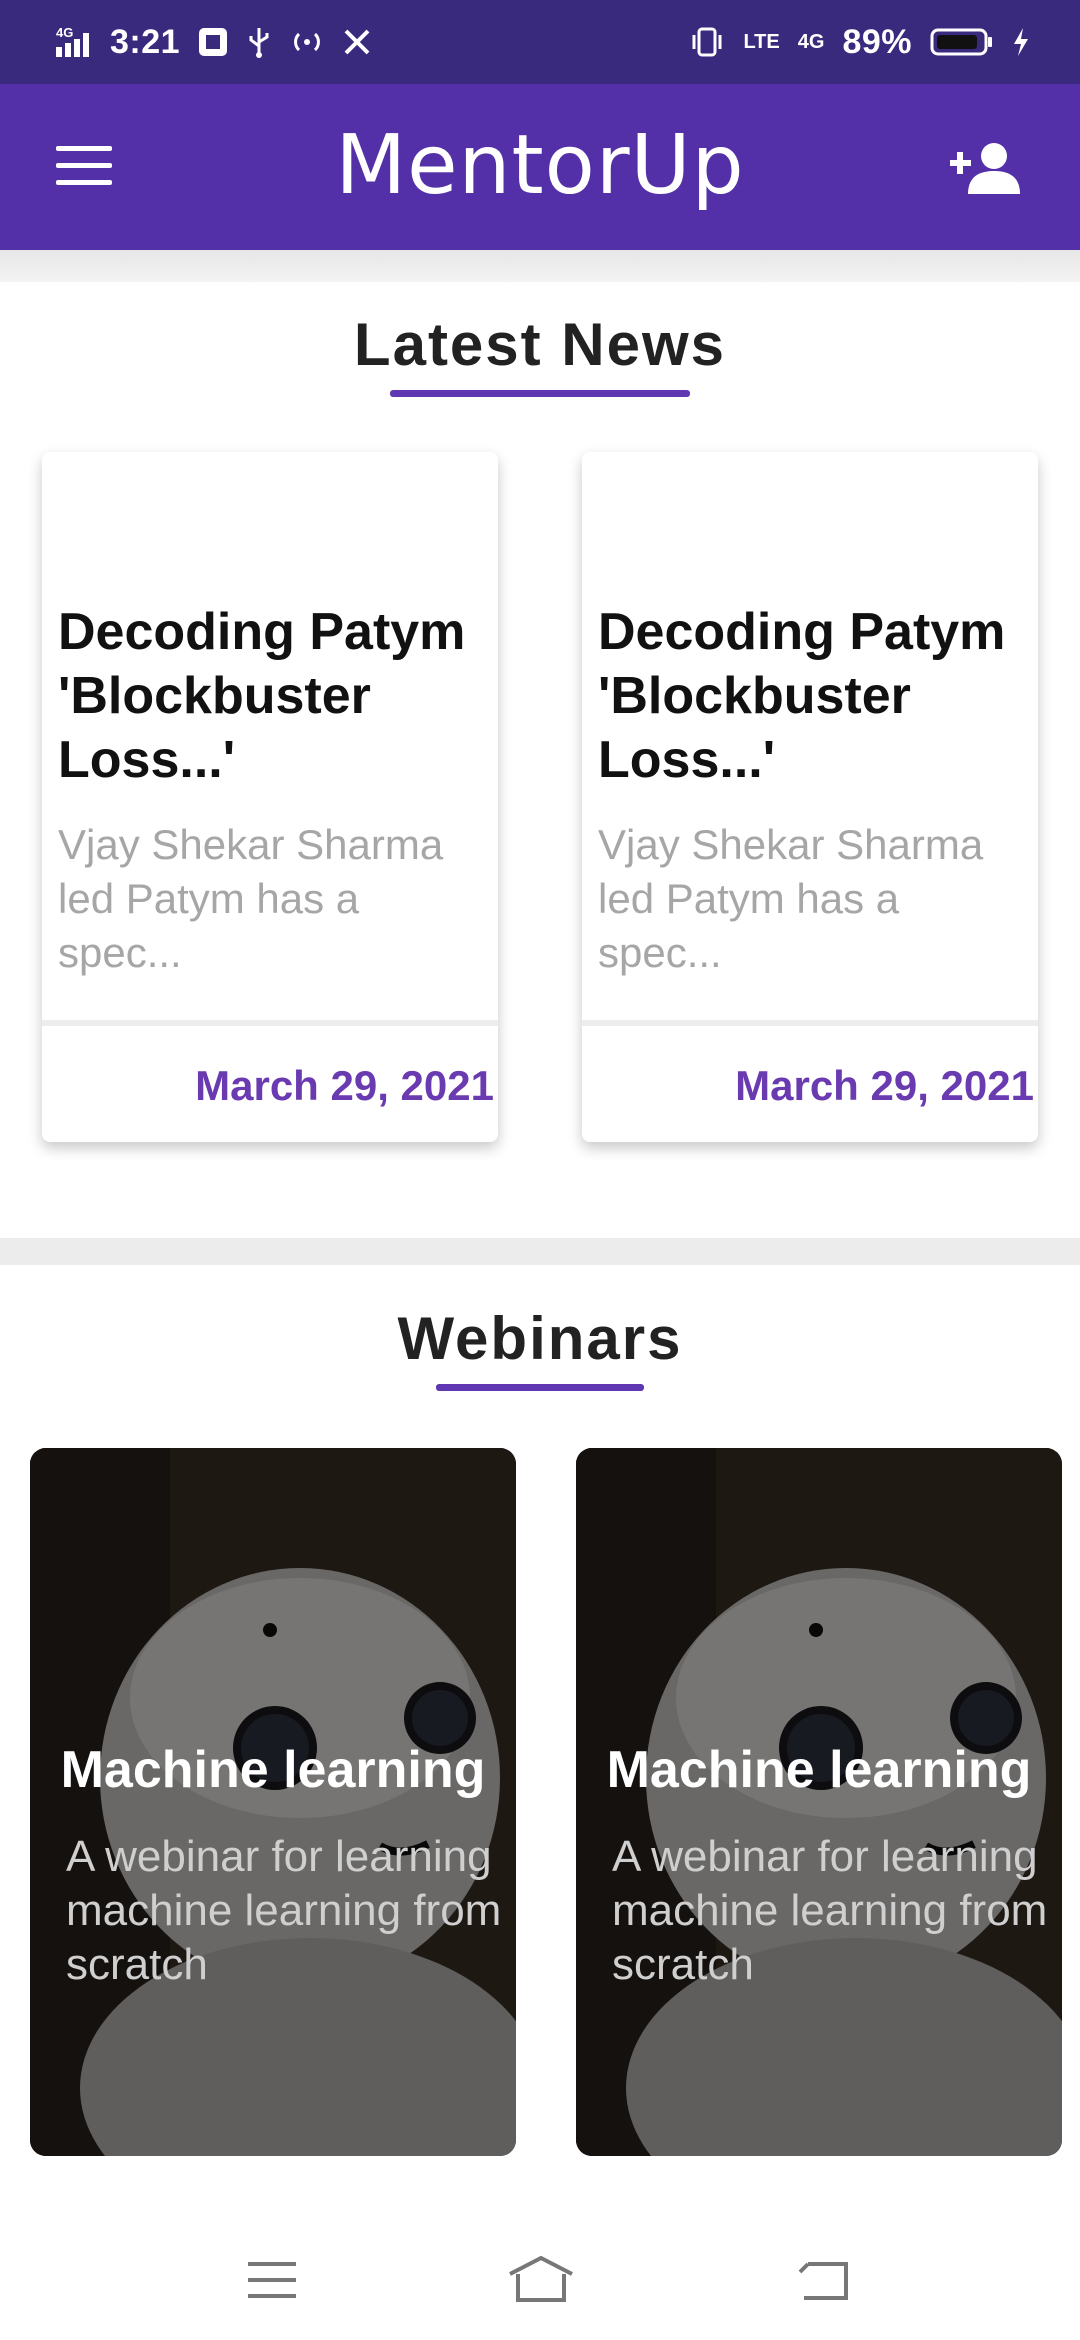  Describe the element at coordinates (357, 42) in the screenshot. I see `tools-icon` at that location.